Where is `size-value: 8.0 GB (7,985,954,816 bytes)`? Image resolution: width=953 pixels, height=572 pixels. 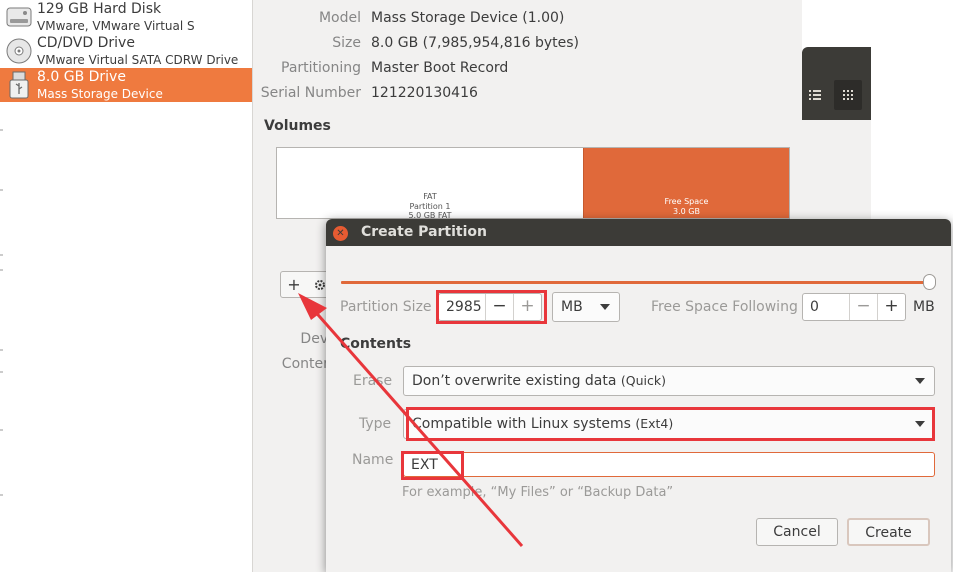
size-value: 8.0 GB (7,985,954,816 bytes) is located at coordinates (475, 43).